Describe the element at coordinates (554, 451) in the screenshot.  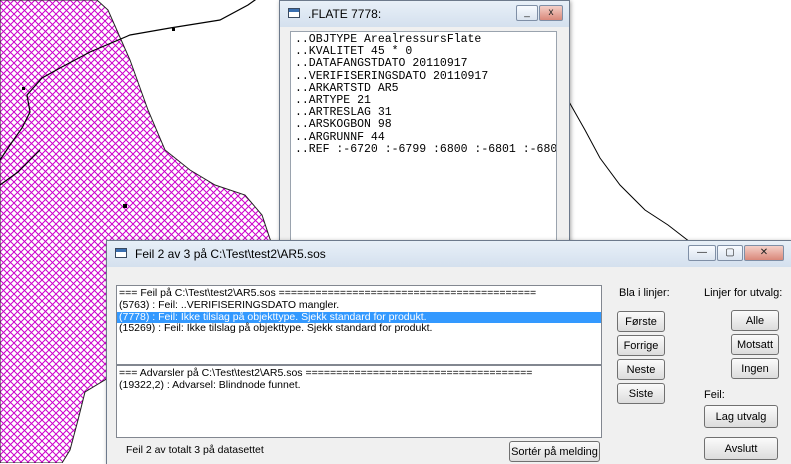
I see `sort-by-message-button: Sortér på melding` at that location.